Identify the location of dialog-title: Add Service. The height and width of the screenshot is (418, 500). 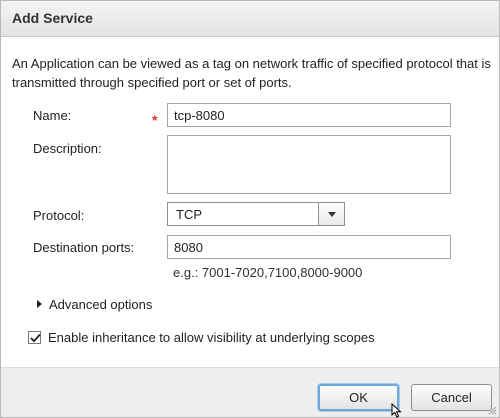
(52, 18).